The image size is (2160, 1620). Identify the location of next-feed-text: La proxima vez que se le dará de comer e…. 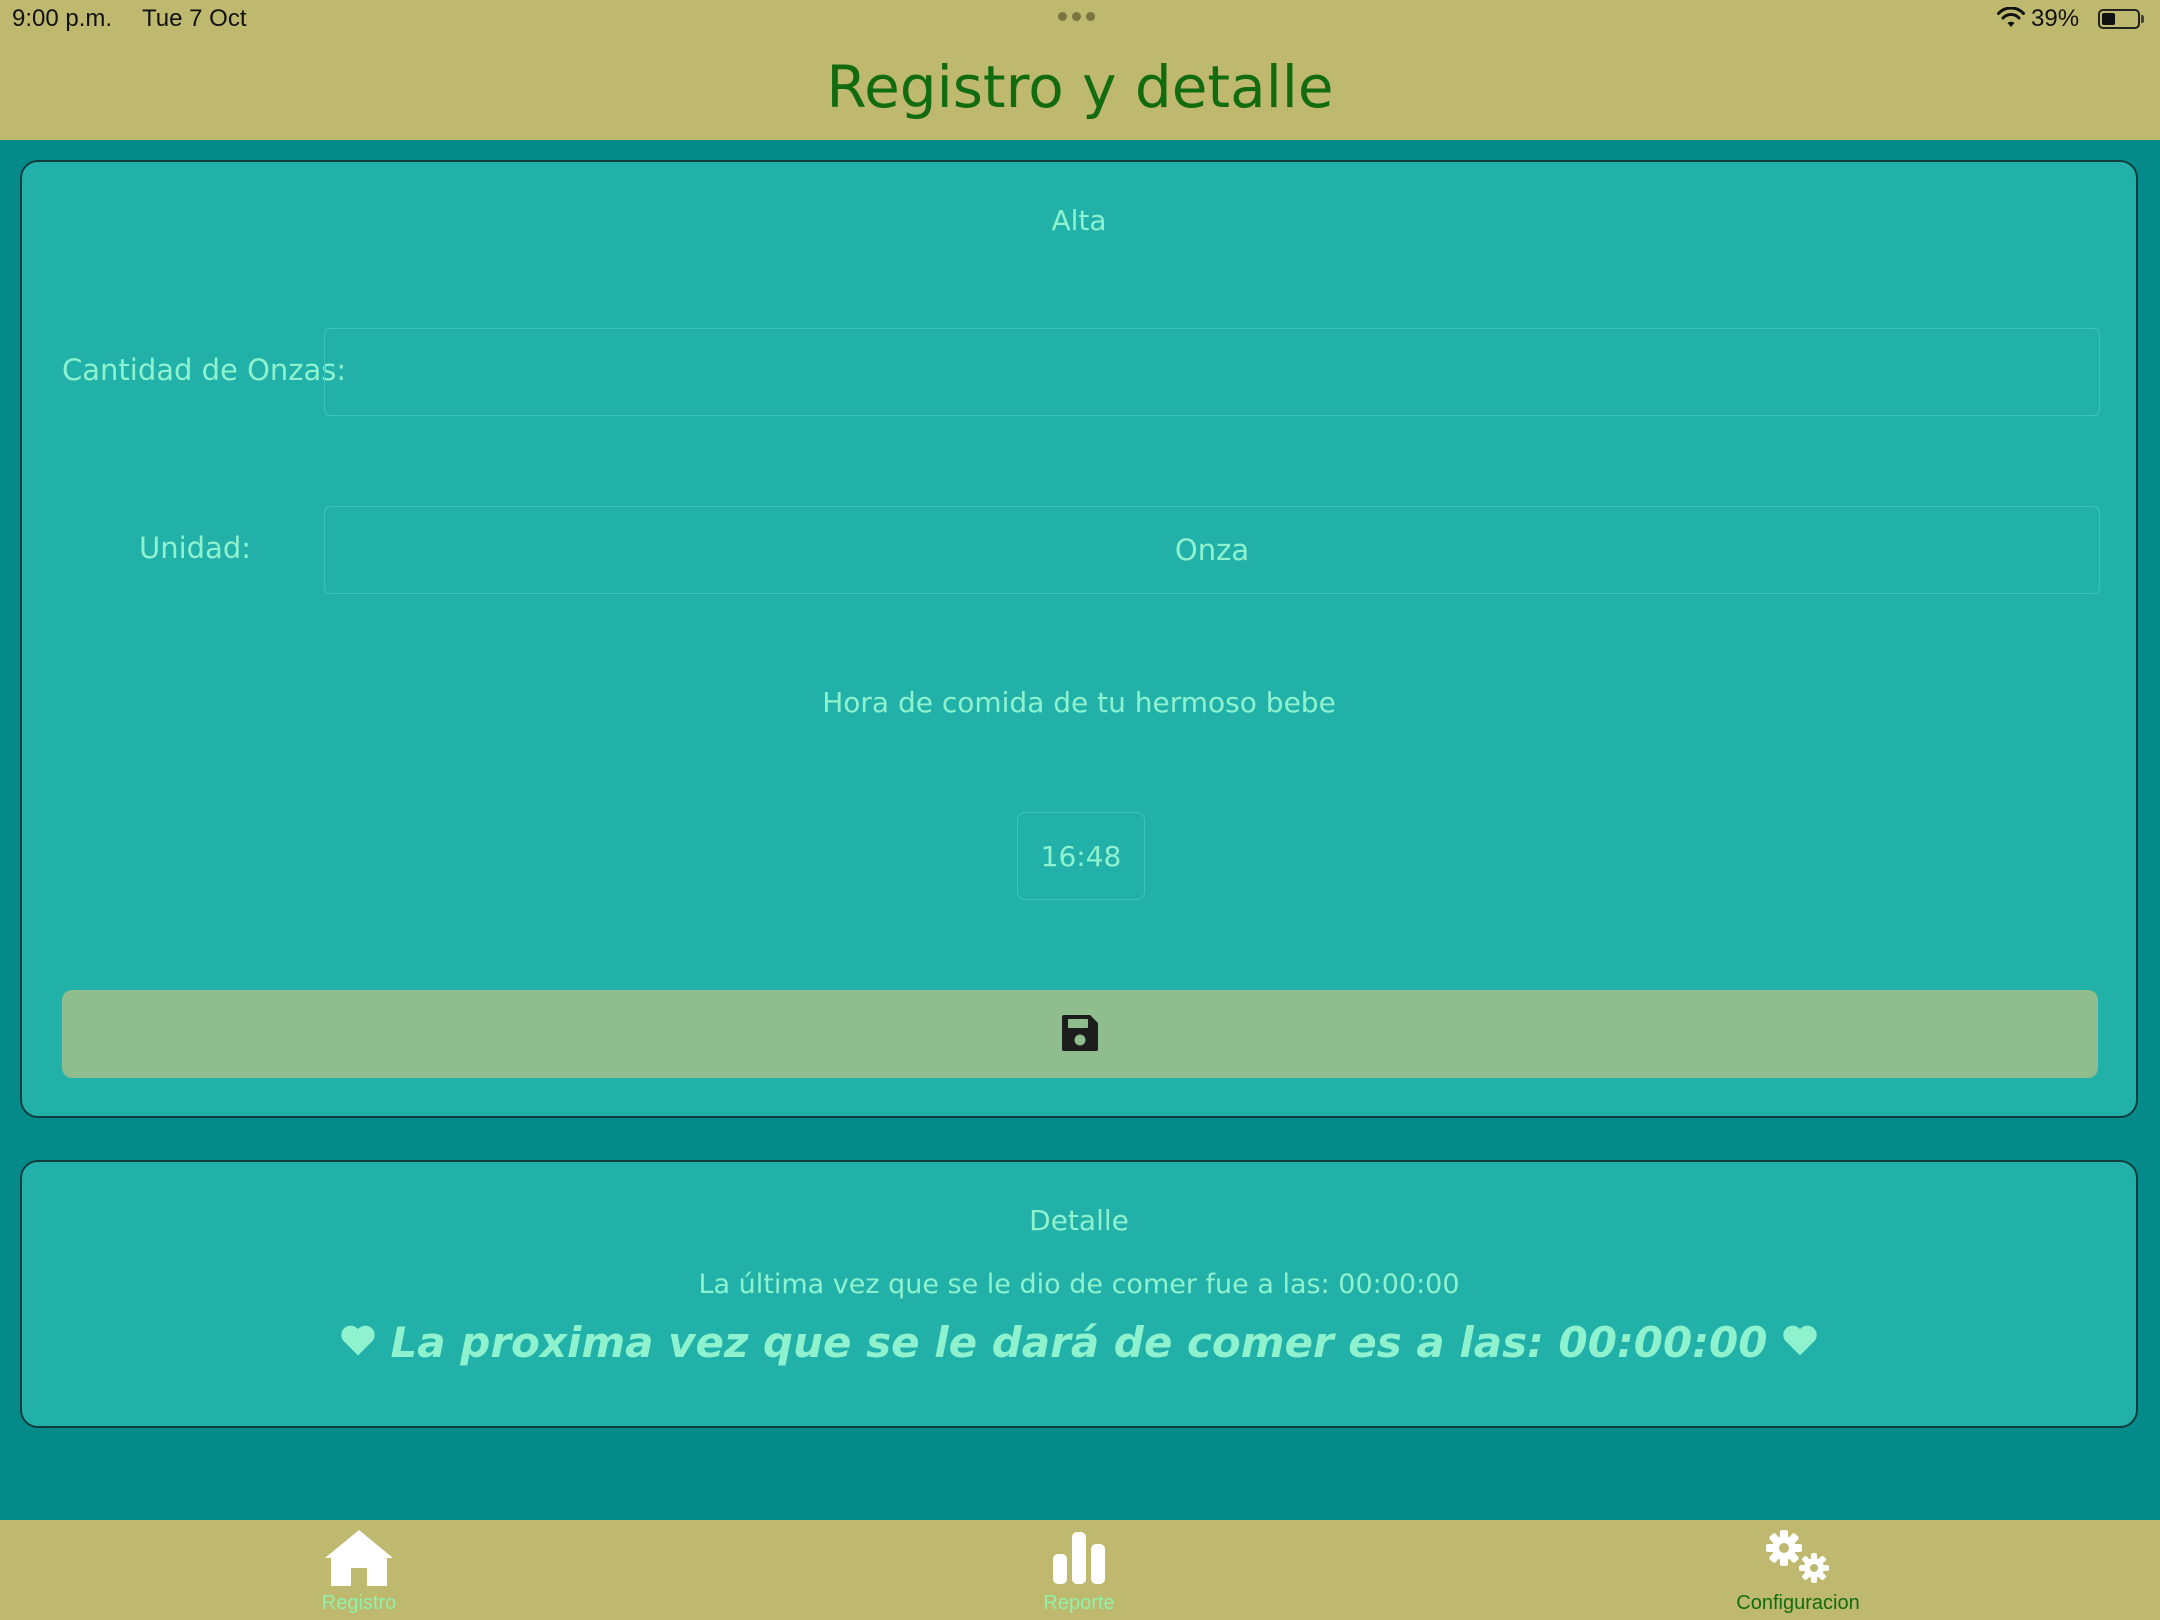
(1079, 1342).